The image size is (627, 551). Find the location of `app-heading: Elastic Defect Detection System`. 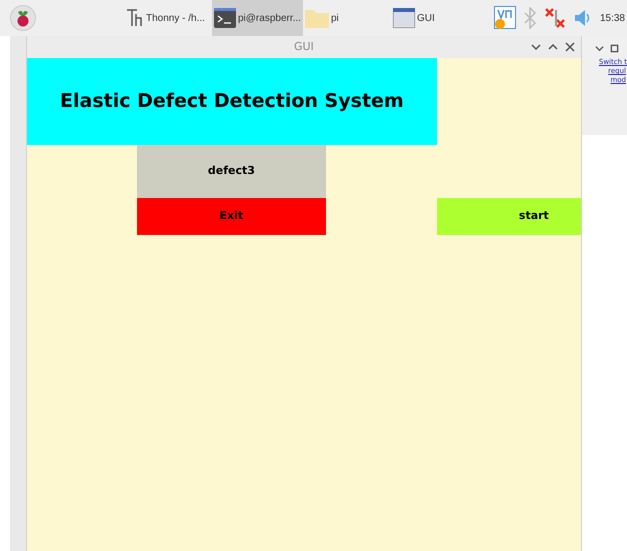

app-heading: Elastic Defect Detection System is located at coordinates (232, 101).